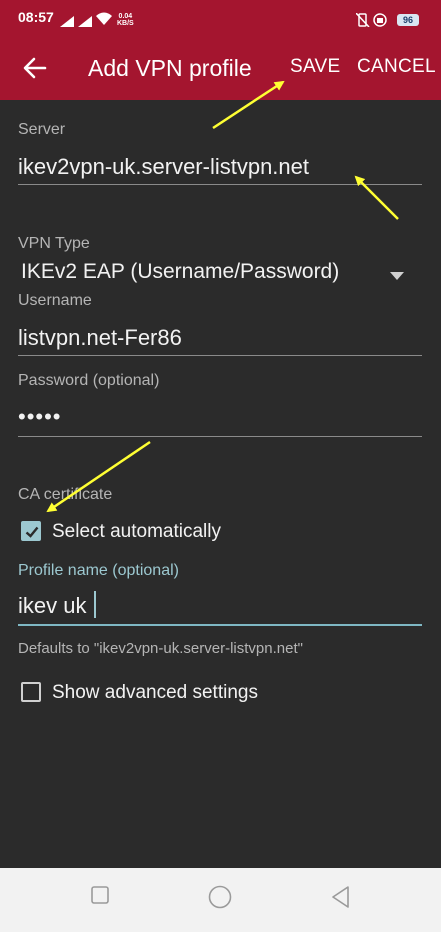 This screenshot has width=441, height=932. What do you see at coordinates (98, 476) in the screenshot?
I see `arrow-to-checkbox` at bounding box center [98, 476].